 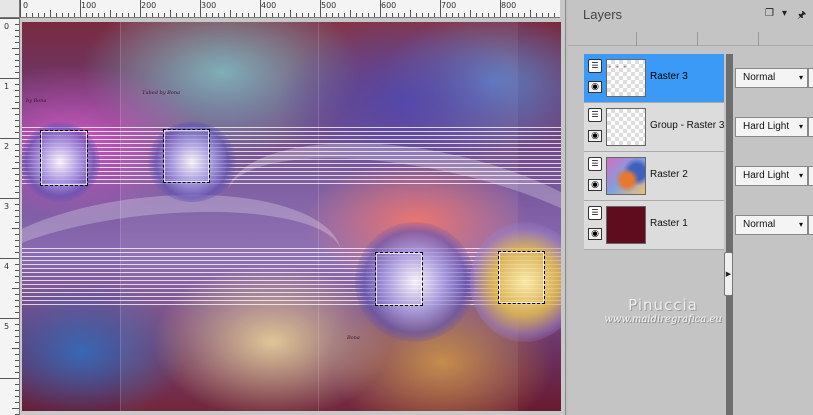 I want to click on ruler-label: 1, so click(x=7, y=86).